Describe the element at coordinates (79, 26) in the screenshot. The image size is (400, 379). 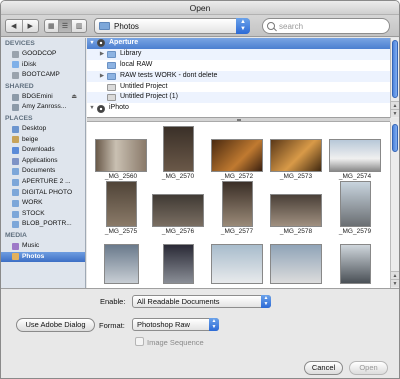
I see `column-view-icon: ▥` at that location.